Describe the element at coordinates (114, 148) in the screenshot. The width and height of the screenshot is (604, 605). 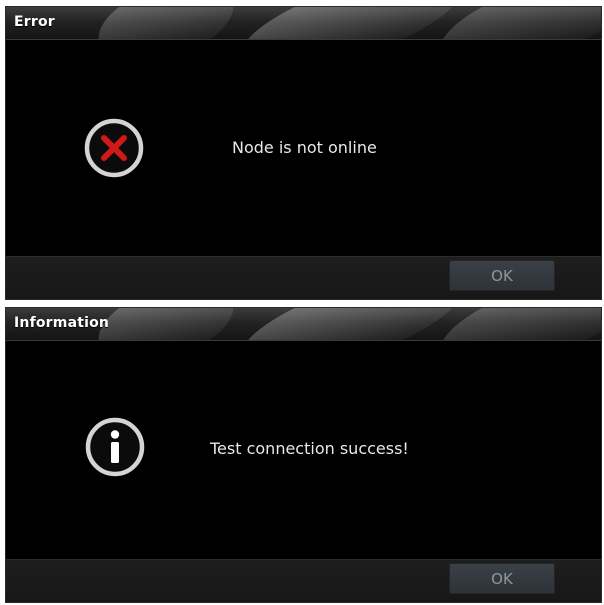
I see `error-x-icon` at that location.